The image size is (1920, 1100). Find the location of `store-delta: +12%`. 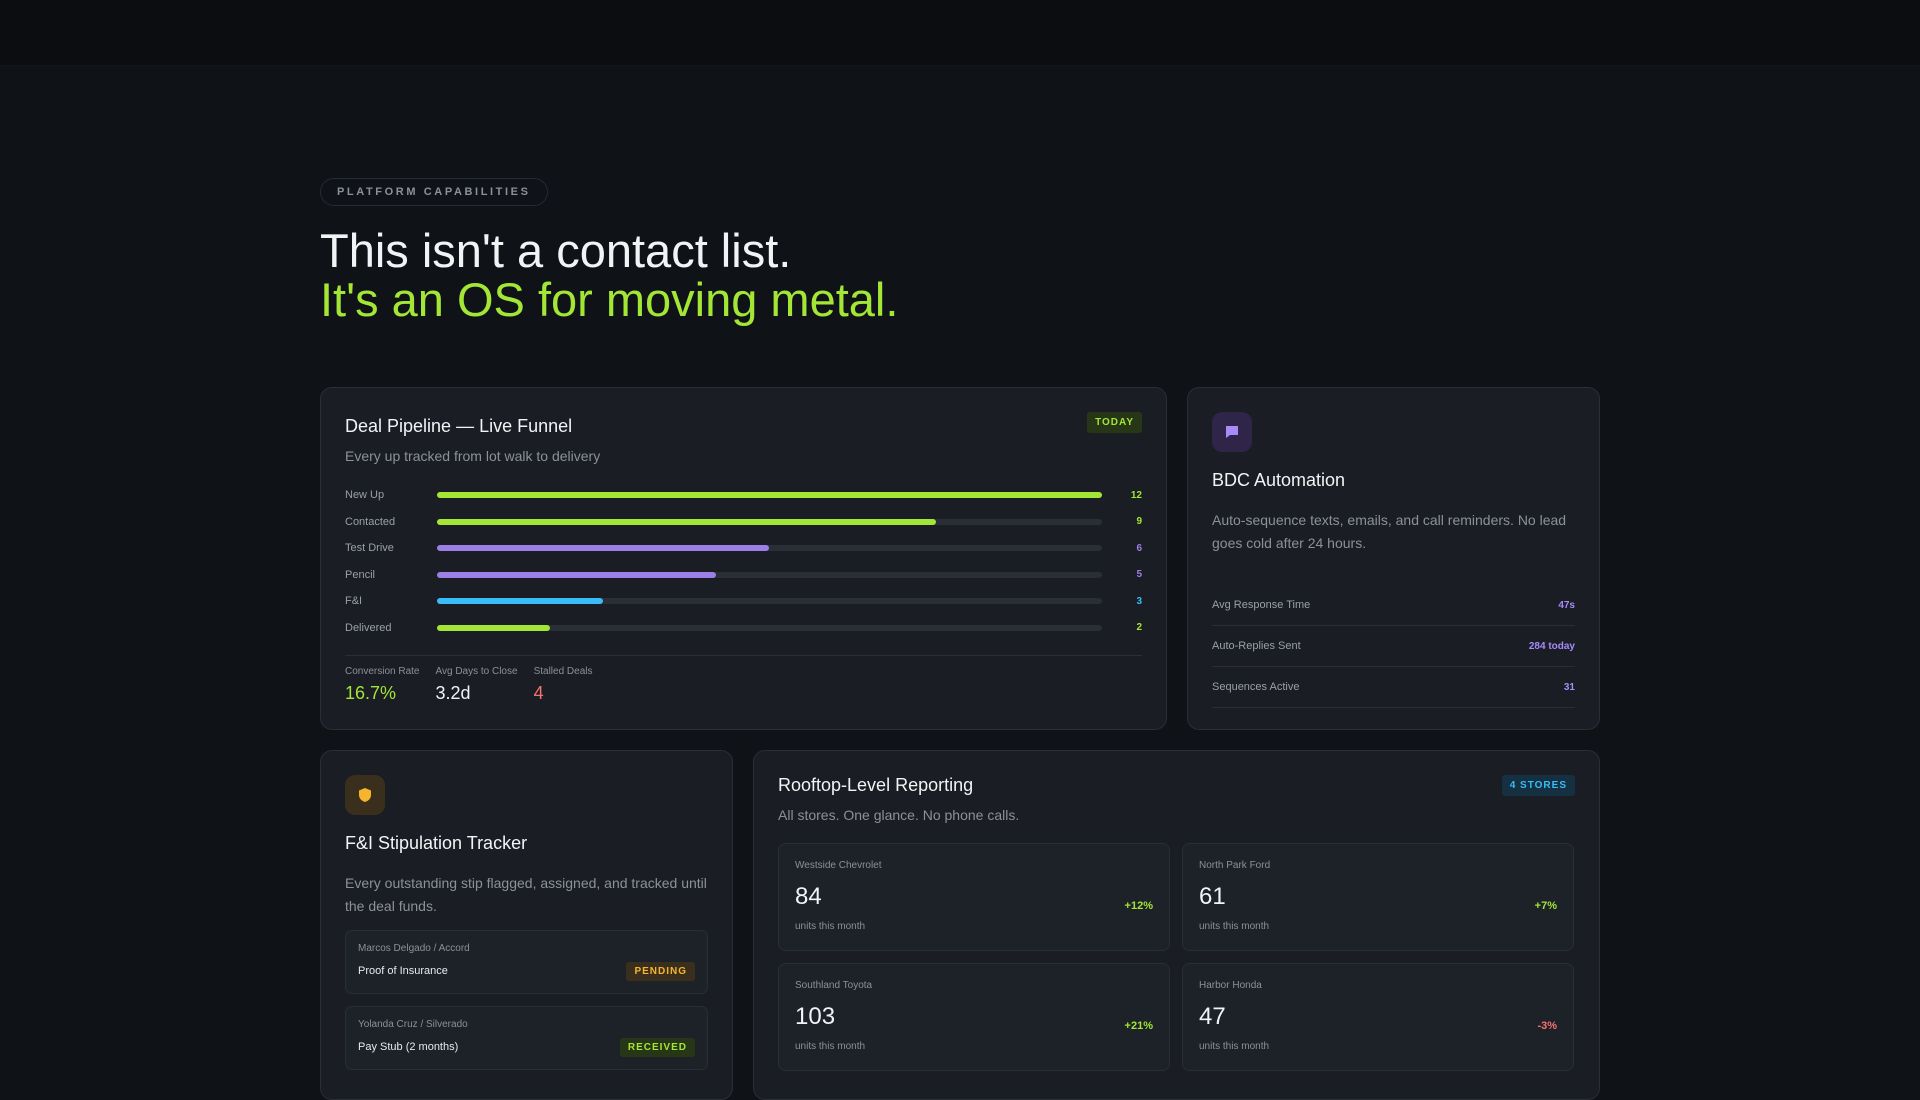

store-delta: +12% is located at coordinates (1138, 906).